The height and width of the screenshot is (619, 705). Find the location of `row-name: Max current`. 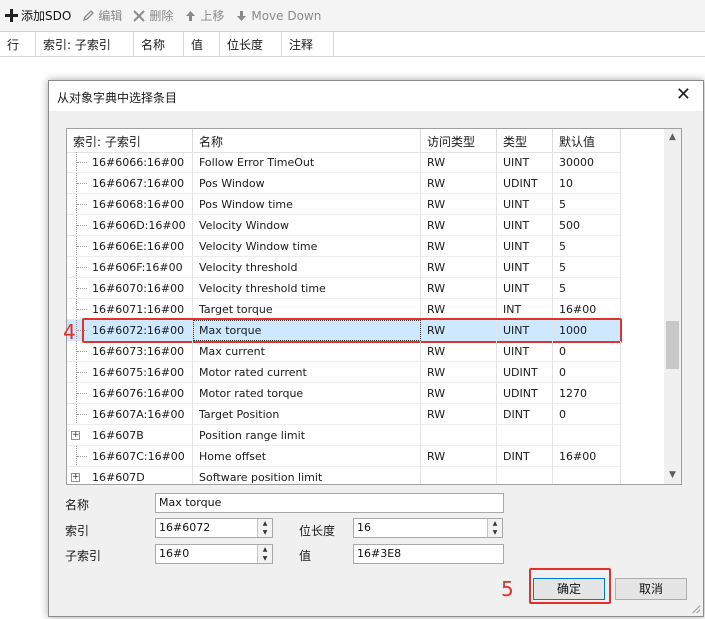

row-name: Max current is located at coordinates (307, 351).